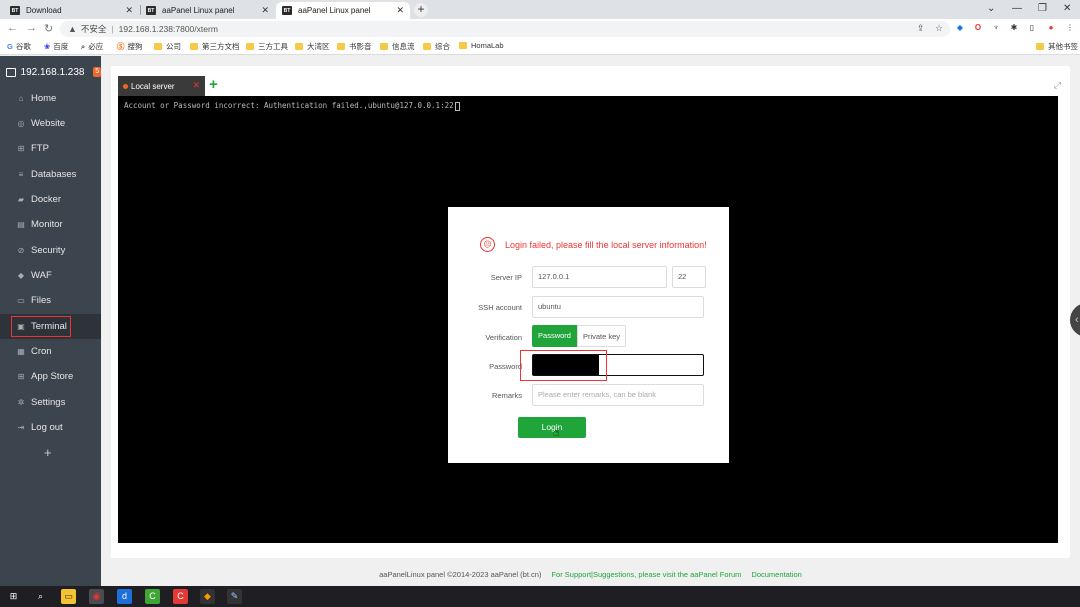 This screenshot has height=607, width=1080. I want to click on bookmark-folder: 第三方文档, so click(215, 46).